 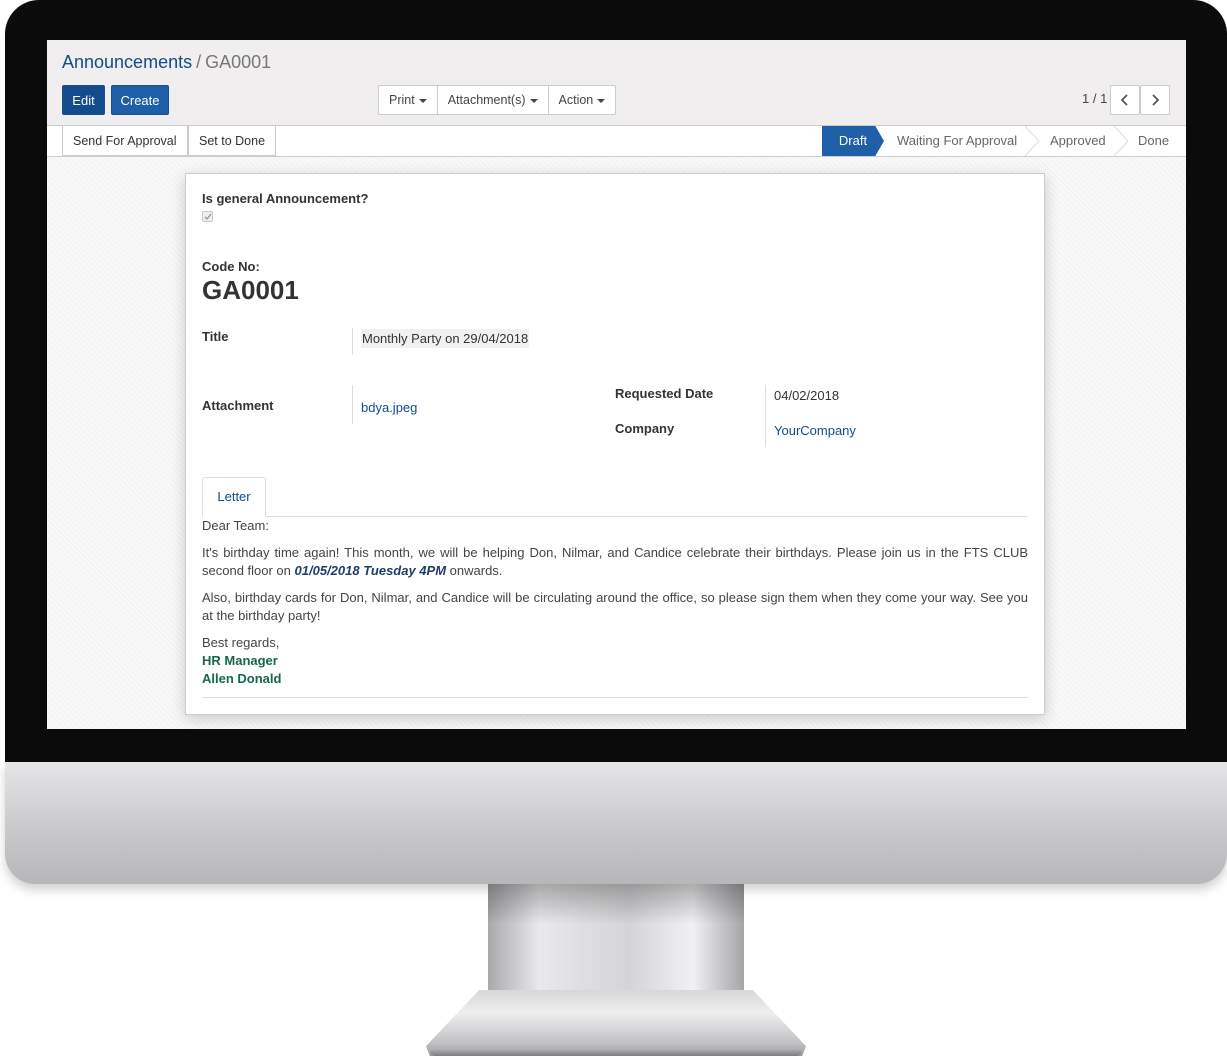 I want to click on title-text: Monthly Party on 29/04/2018, so click(x=445, y=338).